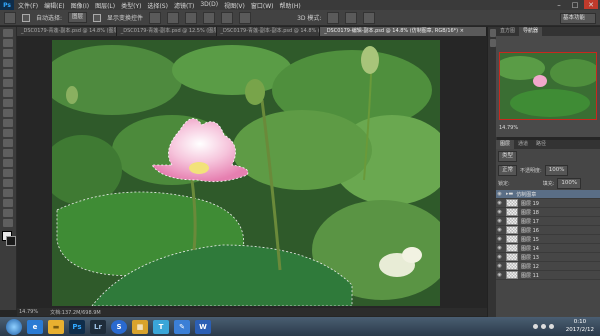 The height and width of the screenshot is (336, 600). I want to click on properties-panel-icon, so click(492, 43).